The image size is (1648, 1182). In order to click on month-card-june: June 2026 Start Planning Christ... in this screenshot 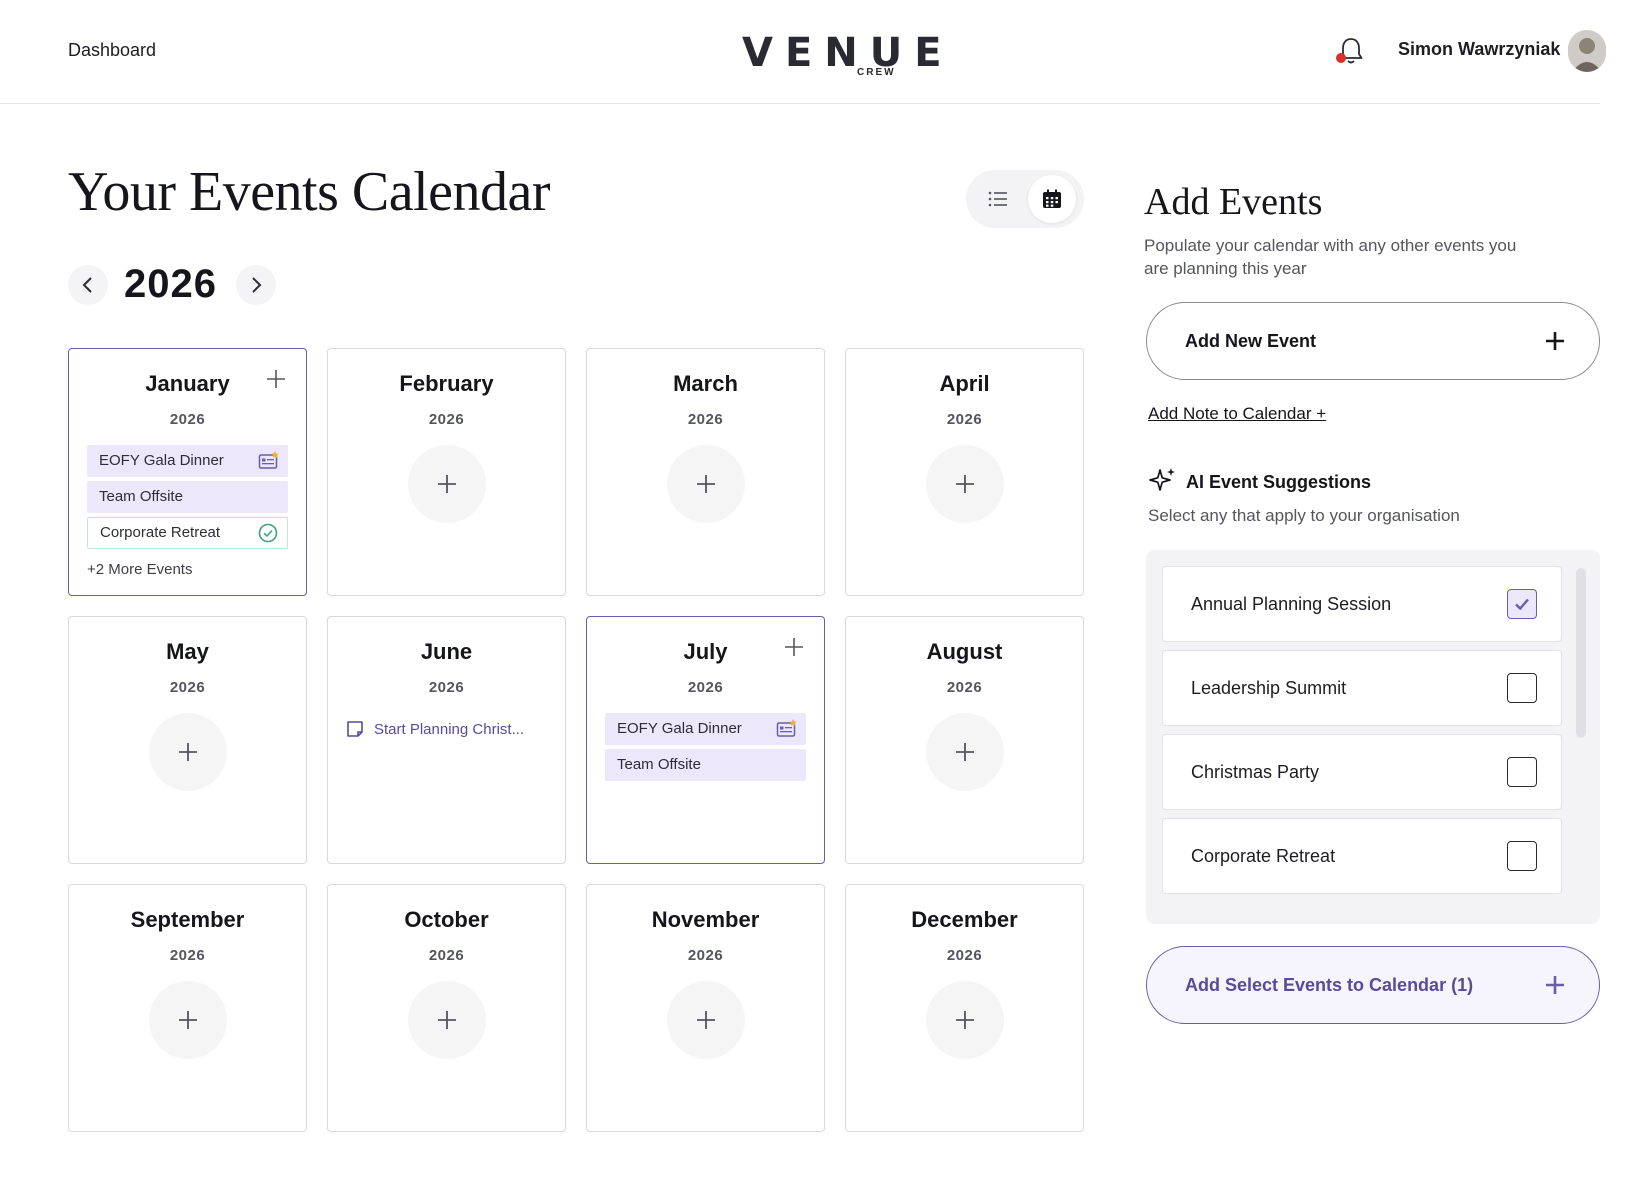, I will do `click(446, 740)`.